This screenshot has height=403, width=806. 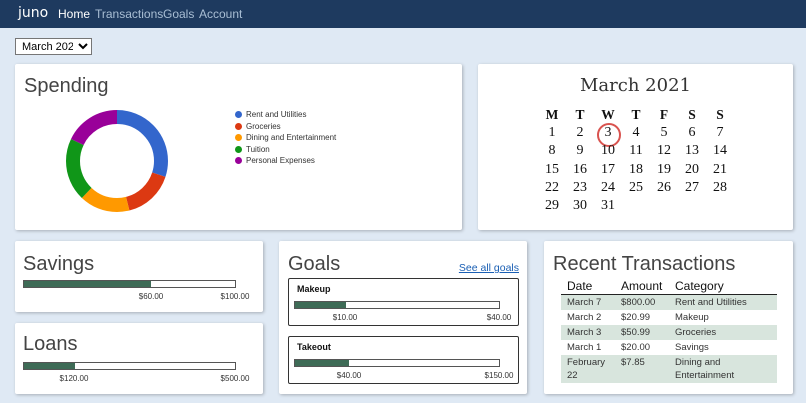 I want to click on calendar-day: 24, so click(x=608, y=188).